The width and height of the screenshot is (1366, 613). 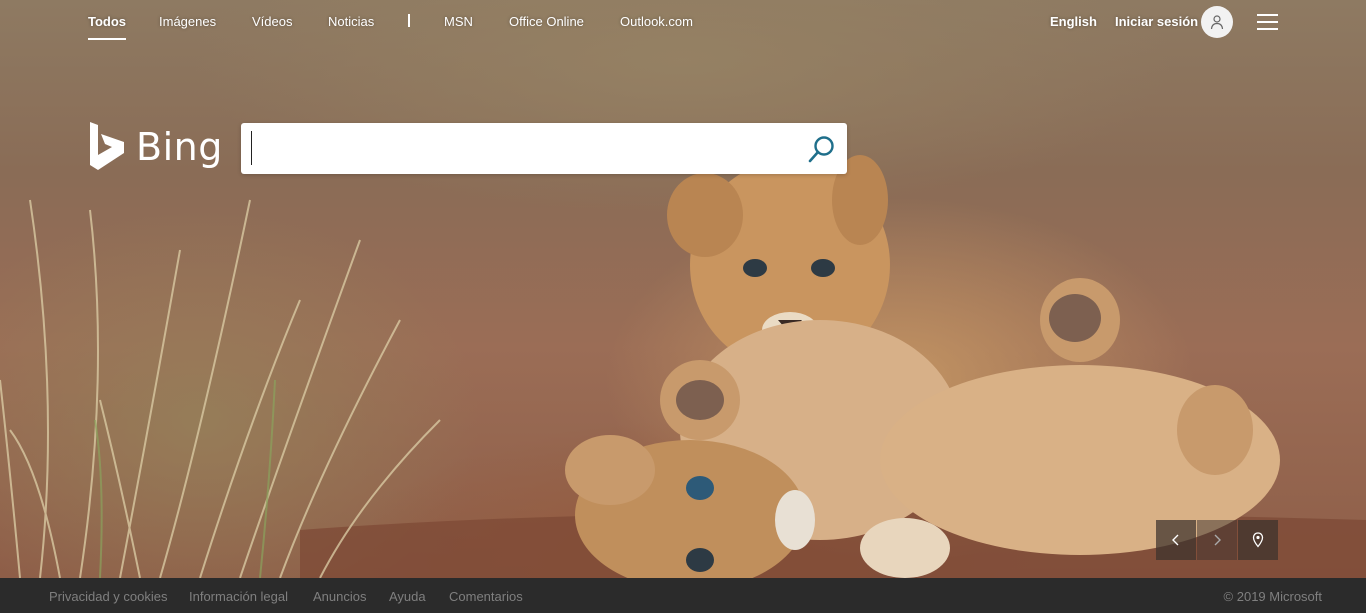 I want to click on nav-item-office-online: Office Online, so click(x=546, y=21).